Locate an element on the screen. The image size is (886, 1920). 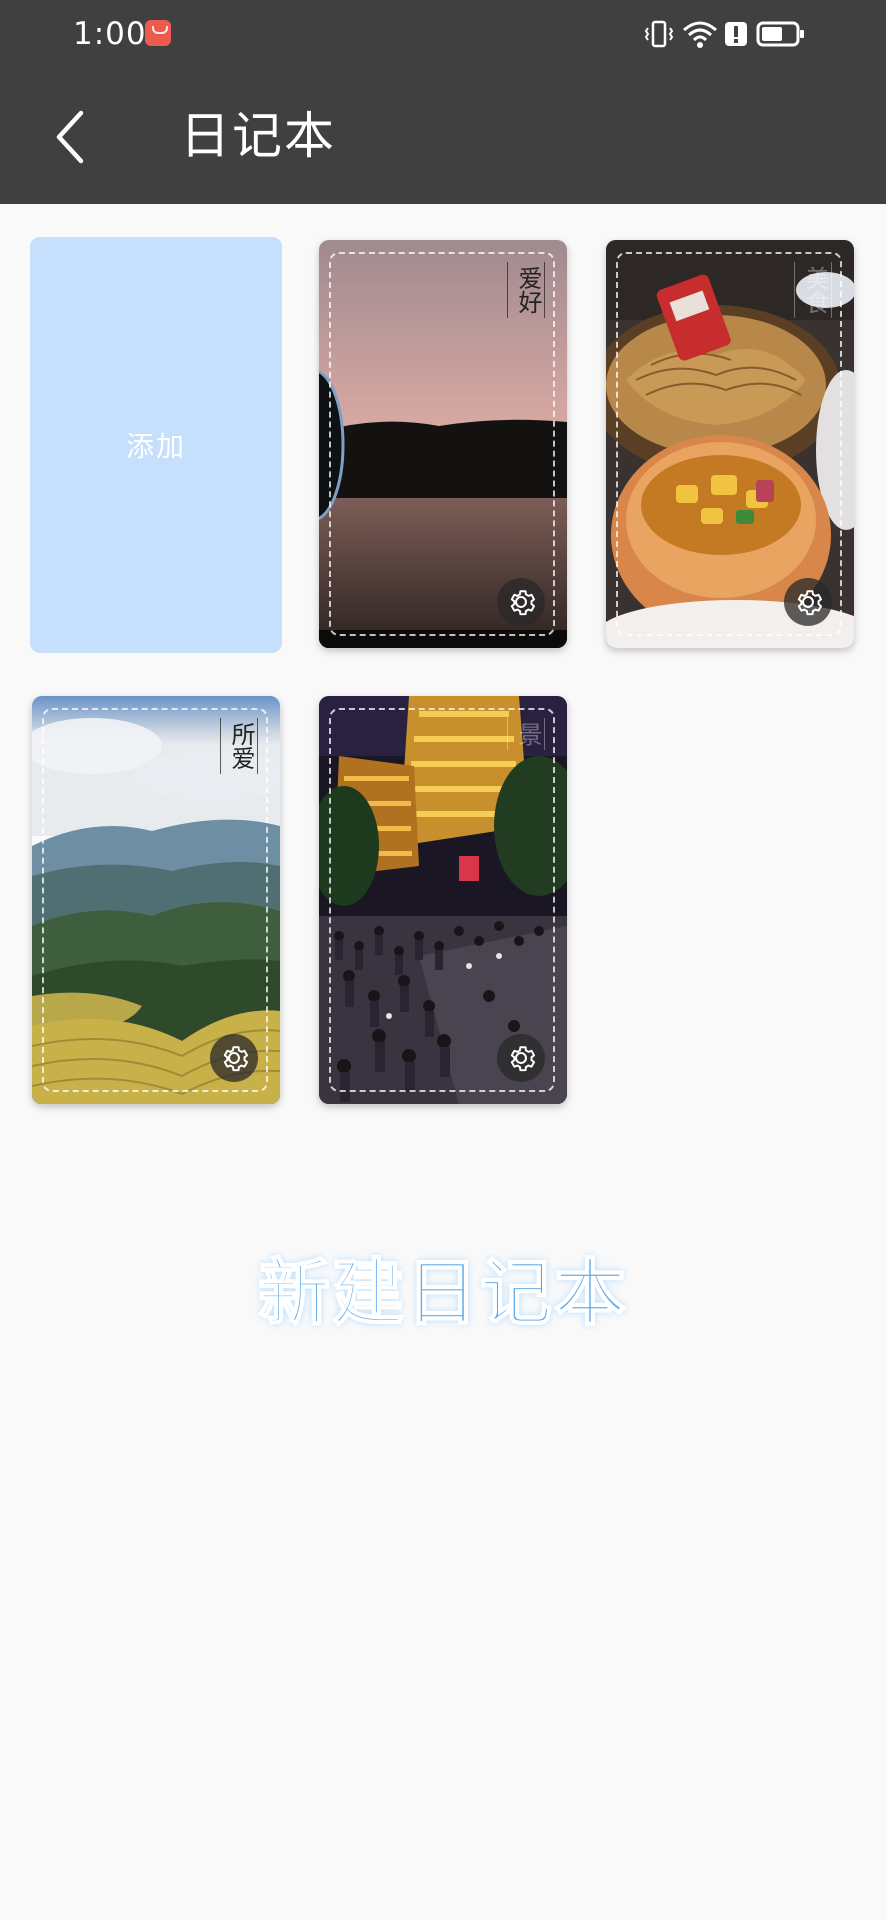
notebook-label: 所爱 is located at coordinates (239, 746).